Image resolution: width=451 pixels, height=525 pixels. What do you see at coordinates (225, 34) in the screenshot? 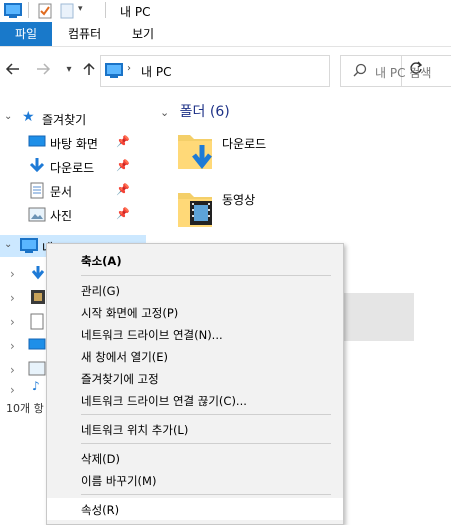
I see `ribbon-tabs: 파일 컴퓨터 보기` at bounding box center [225, 34].